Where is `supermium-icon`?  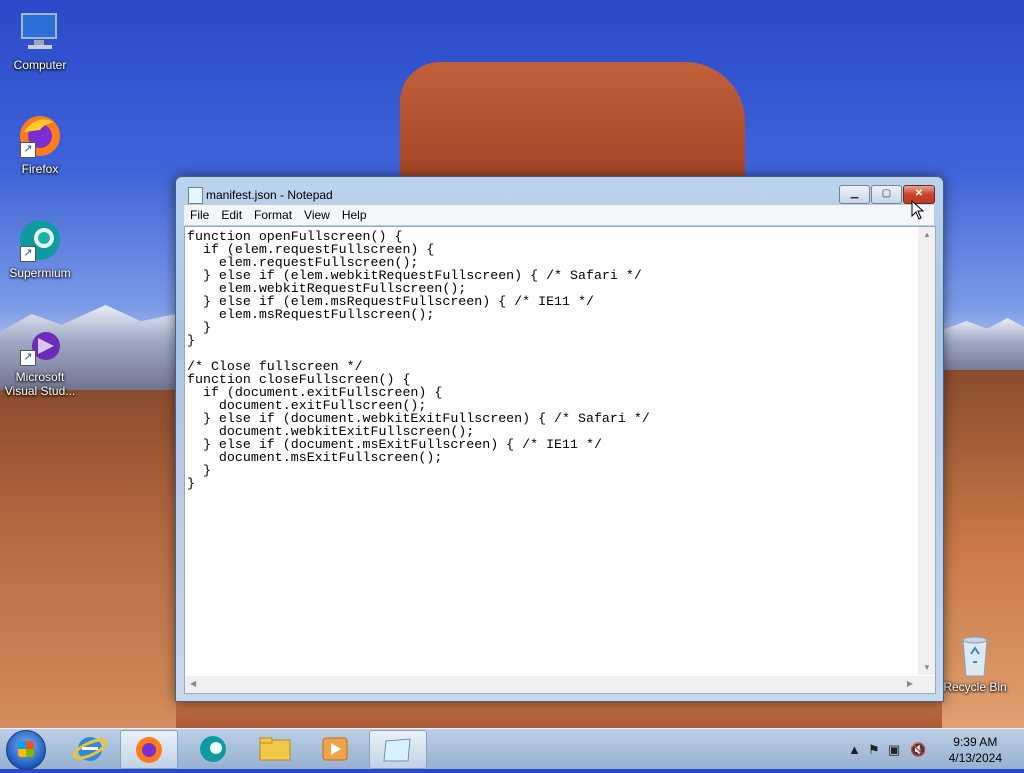 supermium-icon is located at coordinates (213, 749).